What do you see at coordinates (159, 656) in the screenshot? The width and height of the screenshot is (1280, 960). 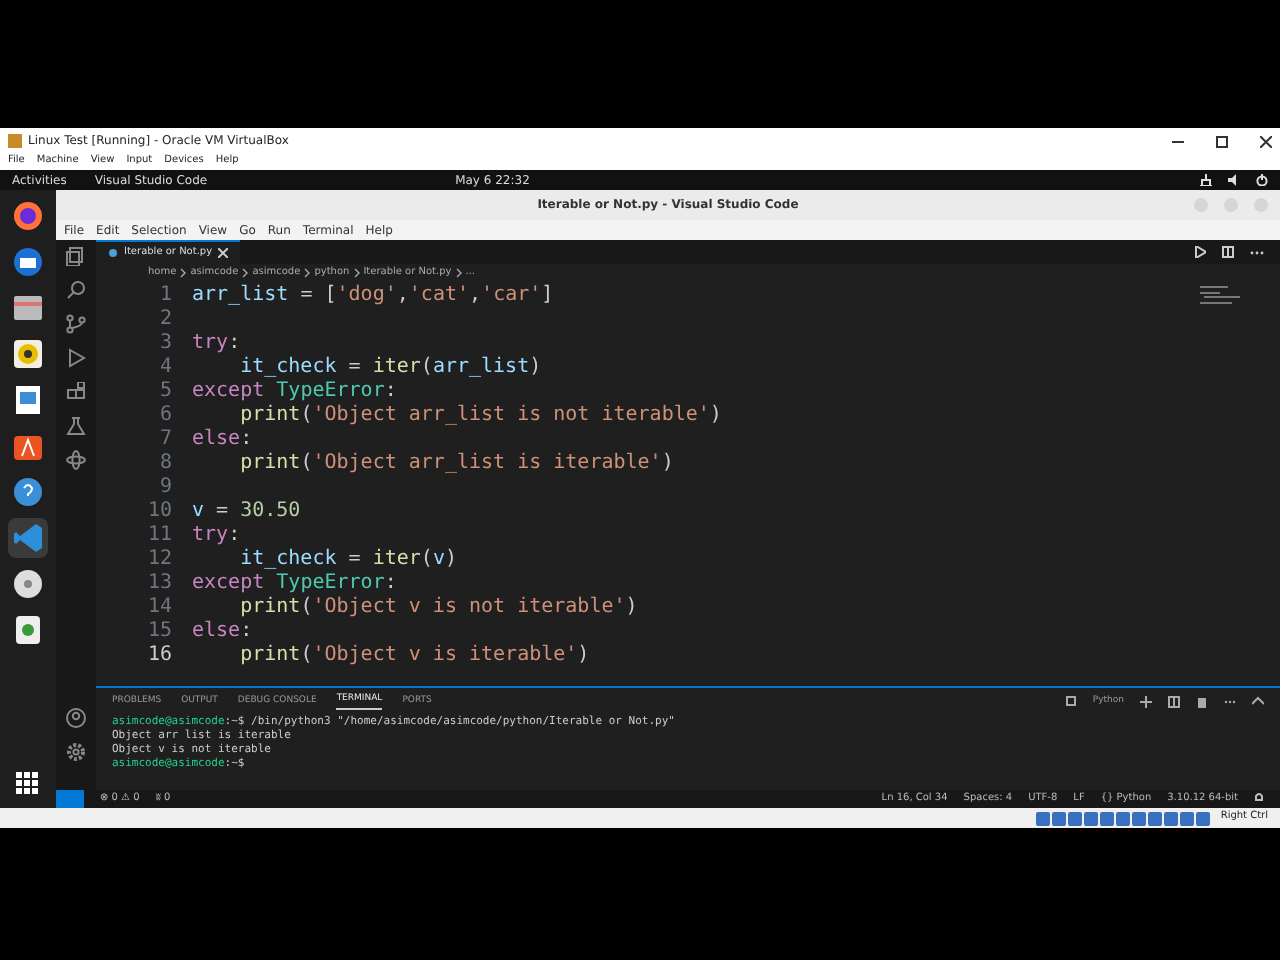 I see `line-number: 16` at bounding box center [159, 656].